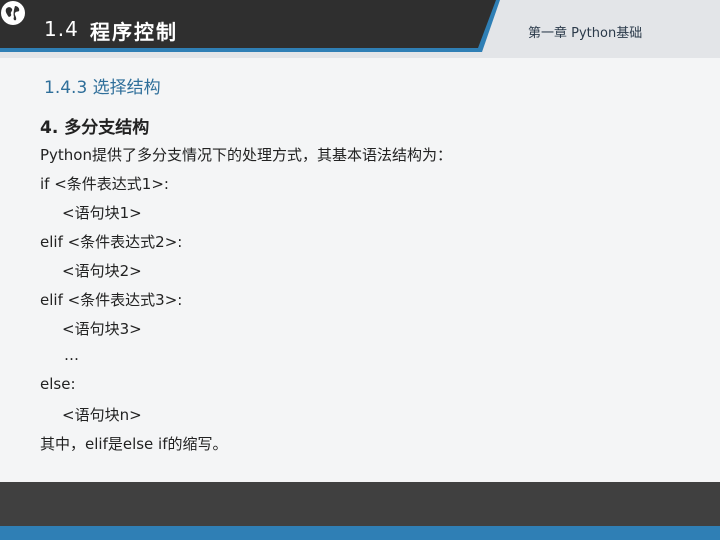 Image resolution: width=720 pixels, height=540 pixels. I want to click on footer-blue-band, so click(360, 533).